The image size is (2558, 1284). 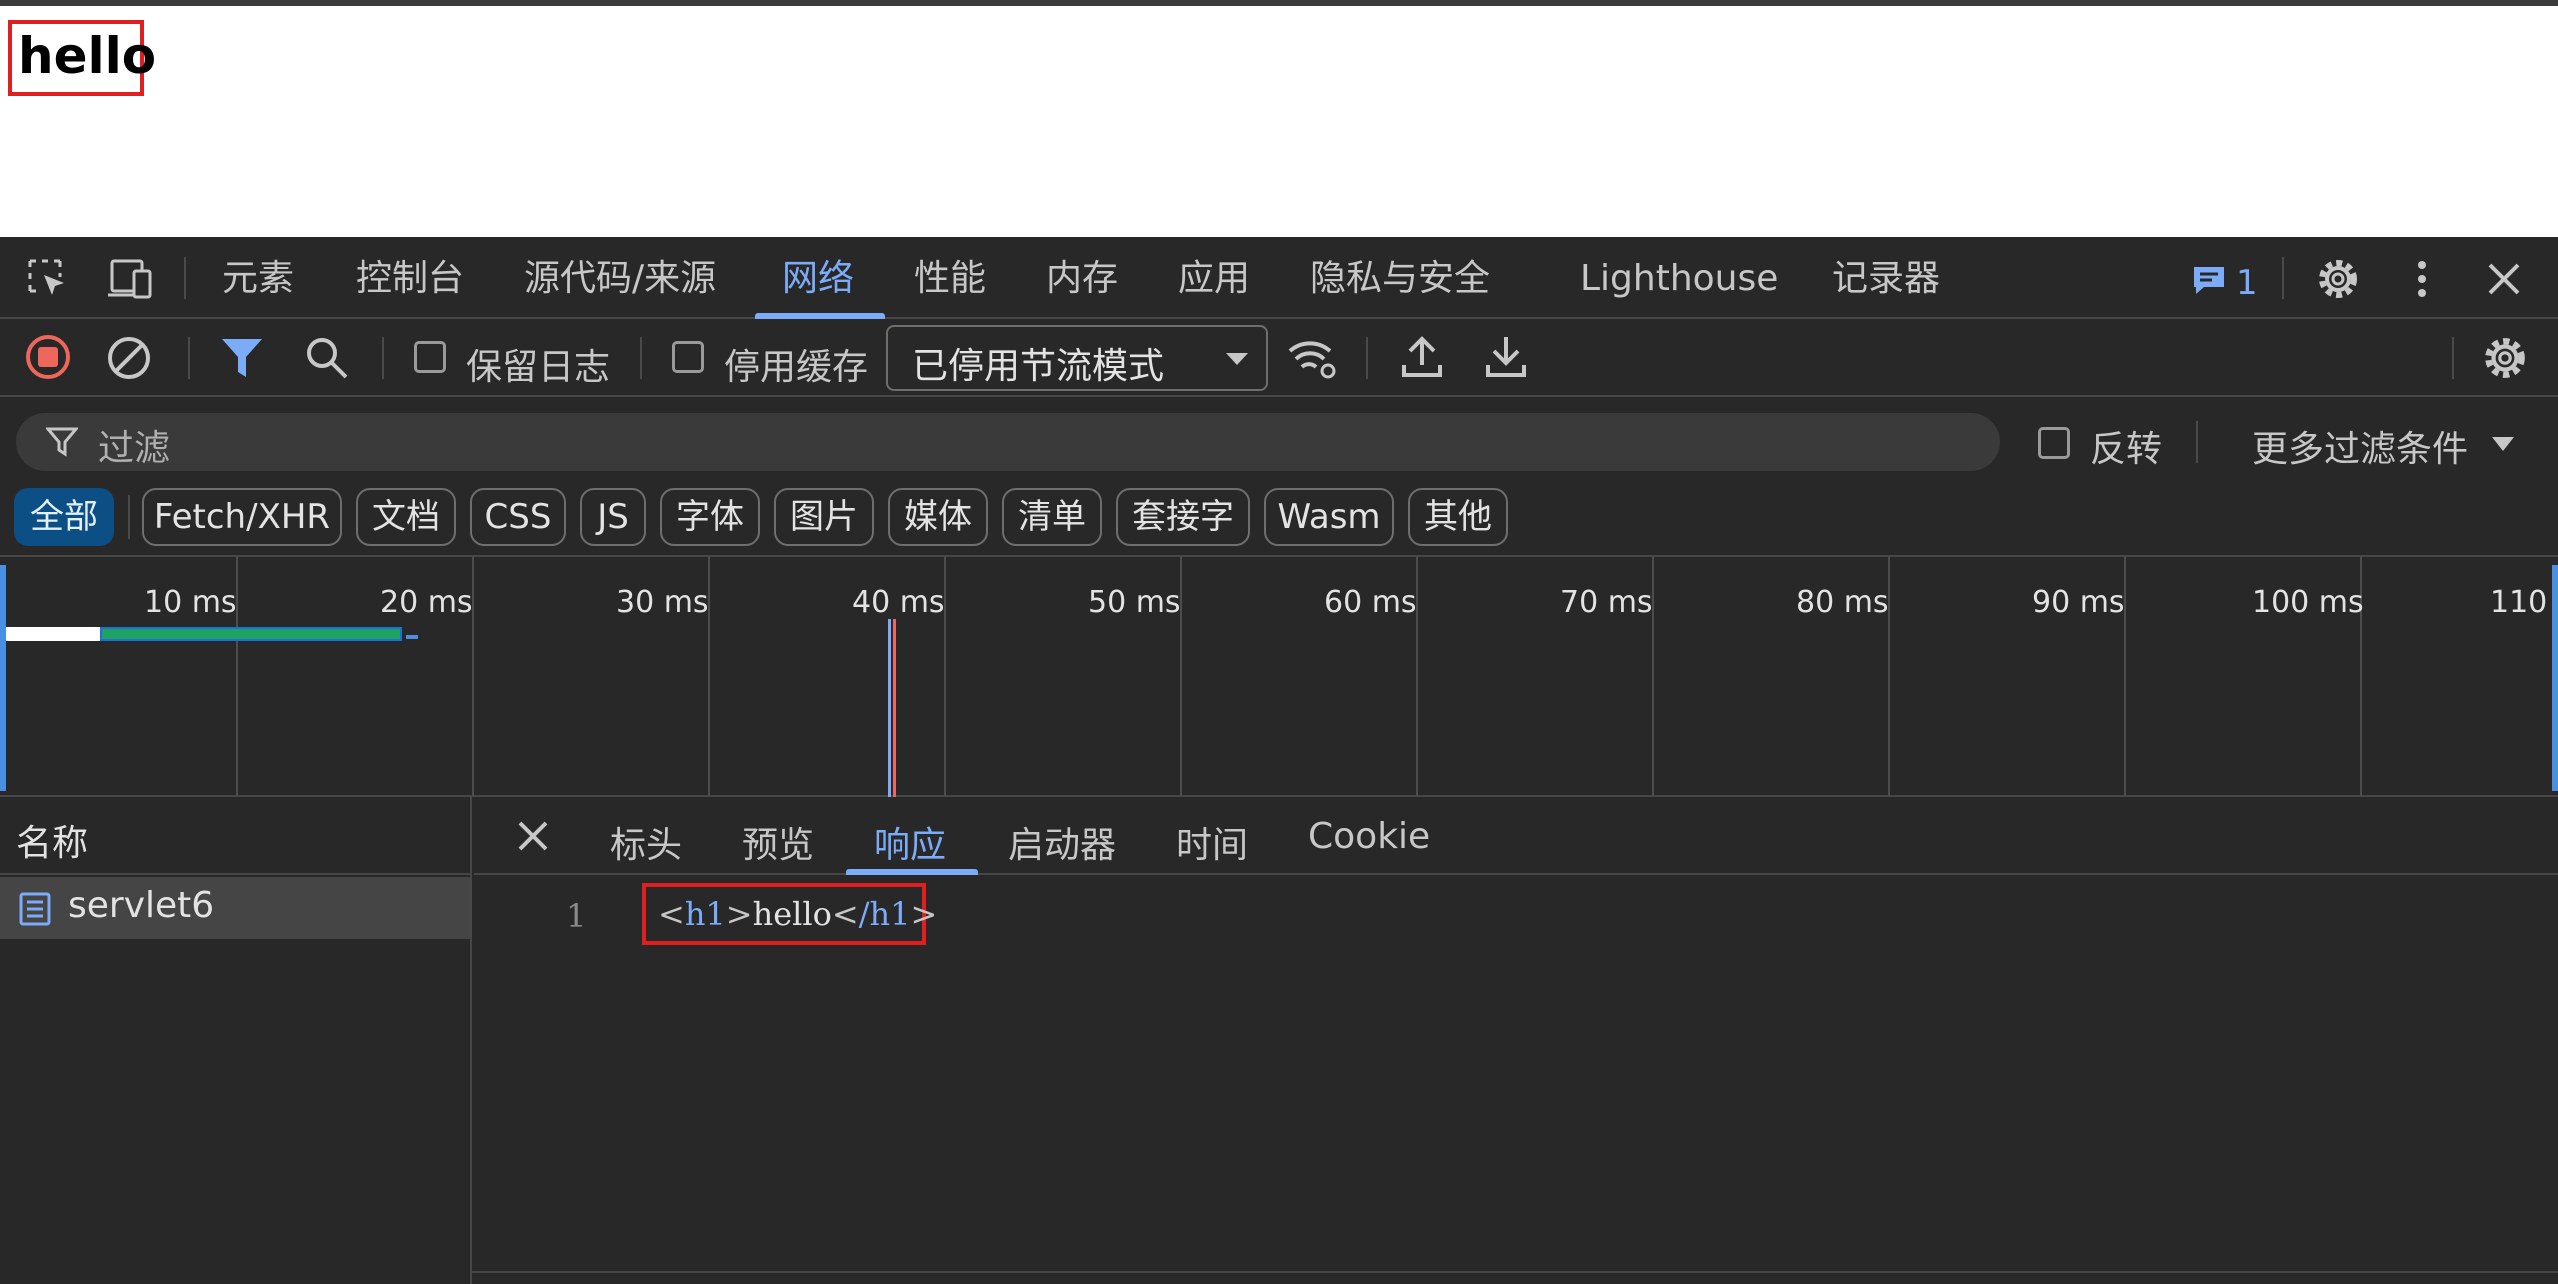 I want to click on timeline-tick-label: 70 ms, so click(x=1606, y=602).